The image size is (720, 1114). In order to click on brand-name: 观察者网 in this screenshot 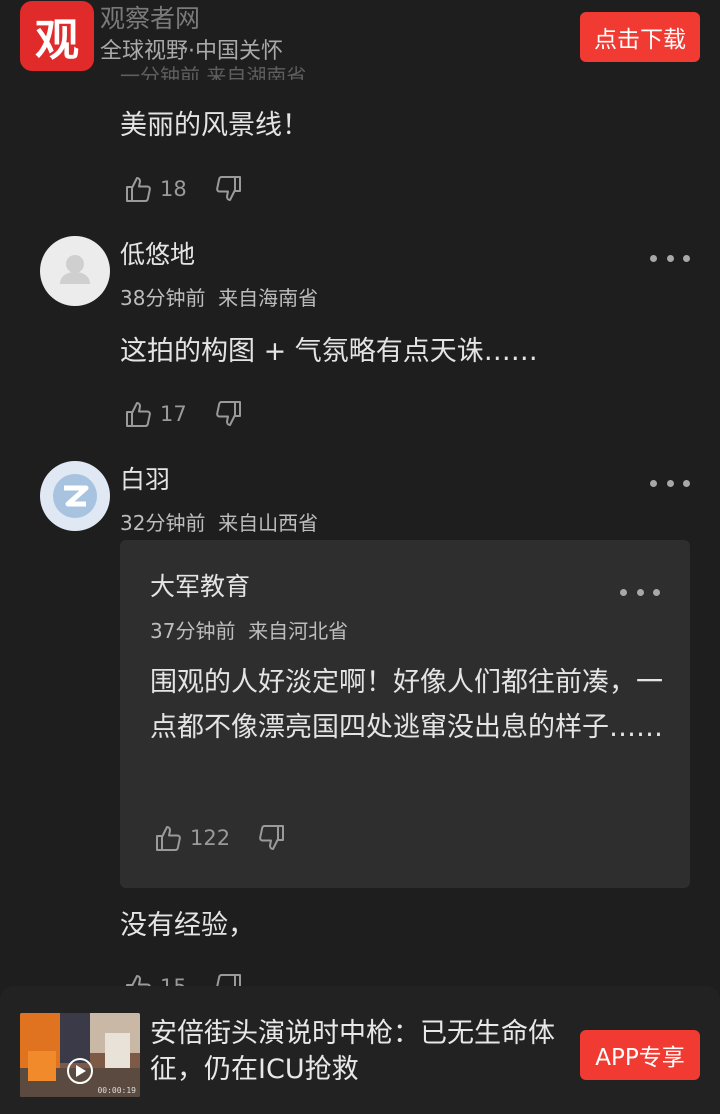, I will do `click(150, 18)`.